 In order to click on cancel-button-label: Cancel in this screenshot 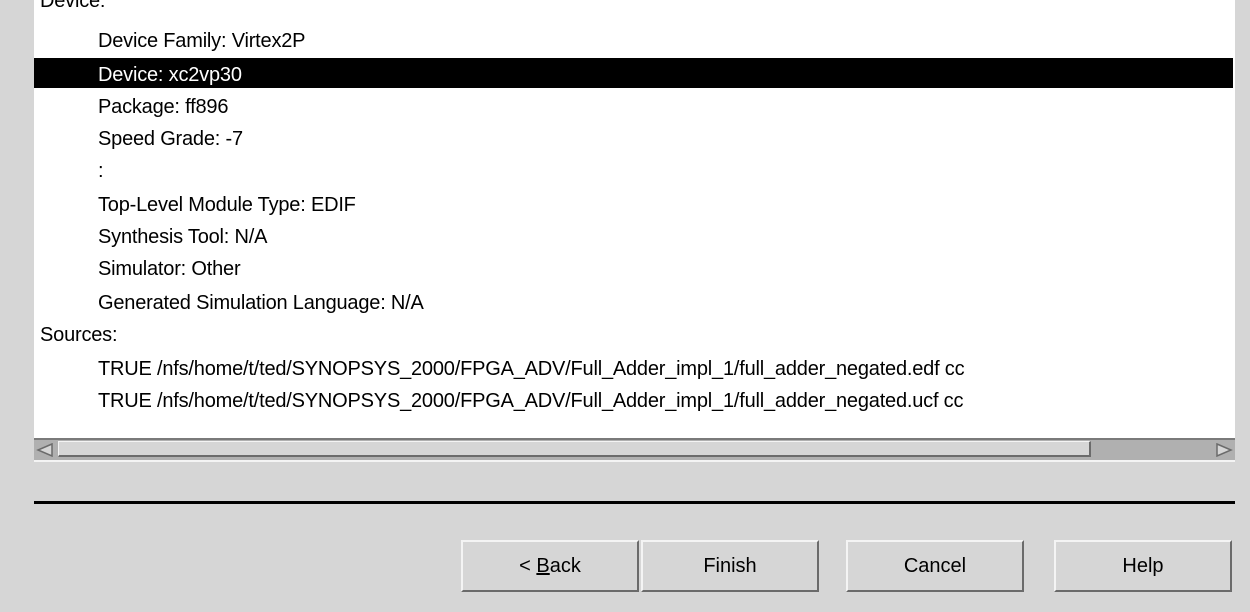, I will do `click(935, 565)`.